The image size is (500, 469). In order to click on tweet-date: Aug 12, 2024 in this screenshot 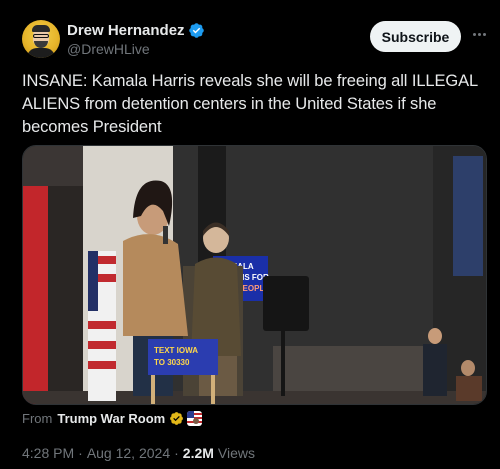, I will do `click(128, 453)`.